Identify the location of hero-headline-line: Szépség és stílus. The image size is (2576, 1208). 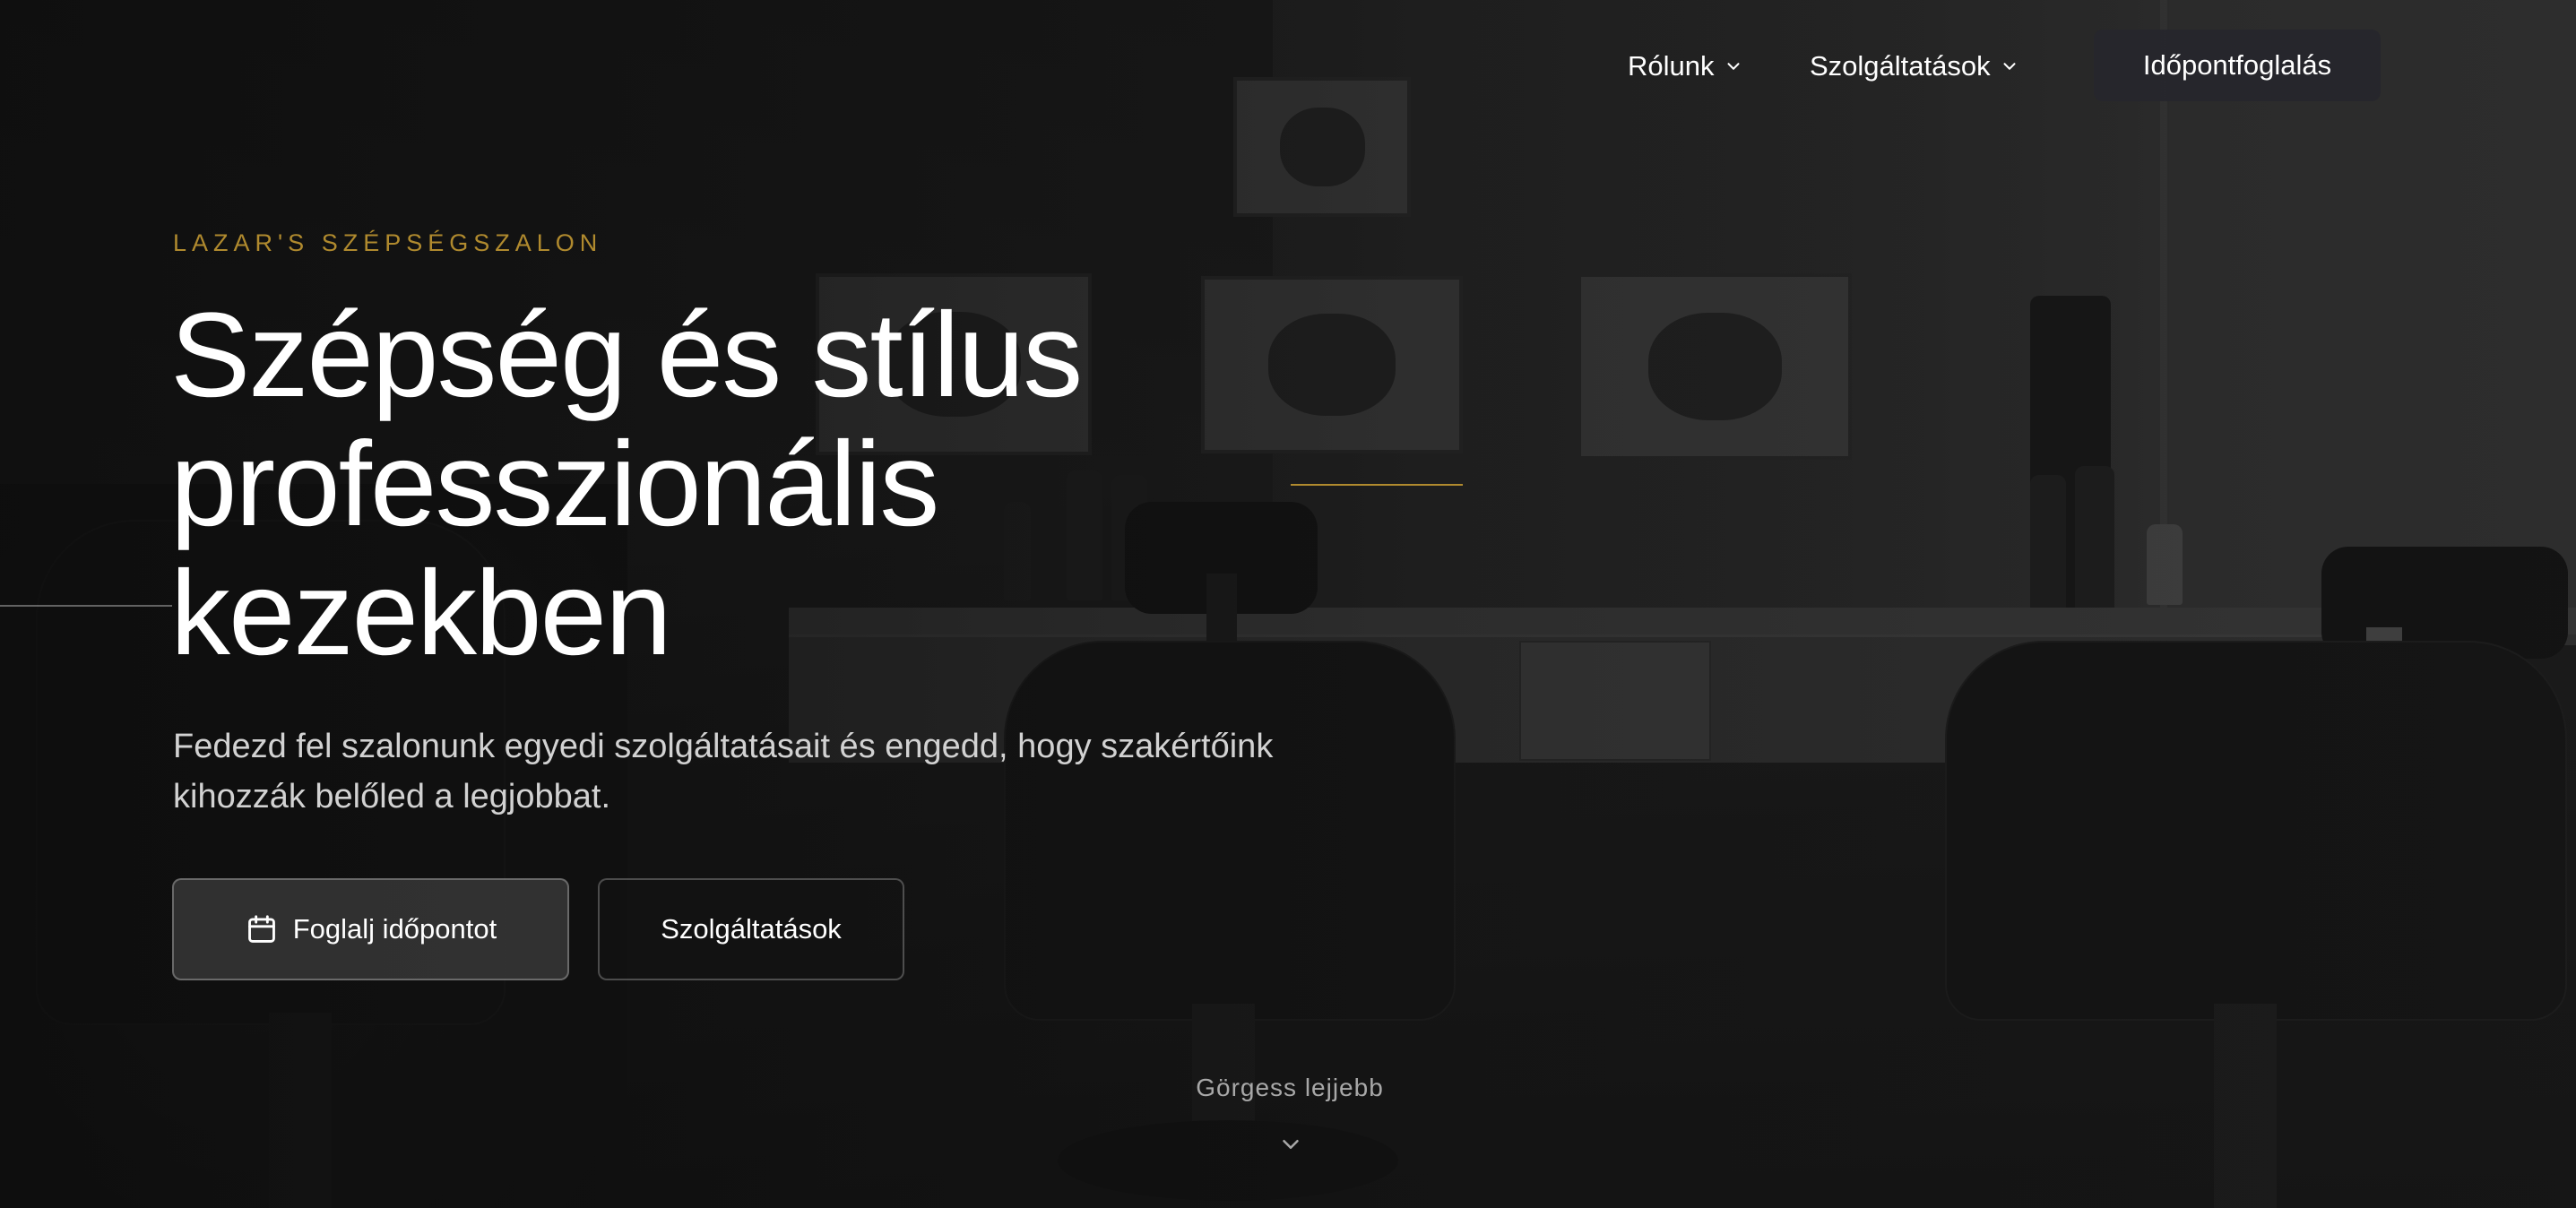
(626, 355).